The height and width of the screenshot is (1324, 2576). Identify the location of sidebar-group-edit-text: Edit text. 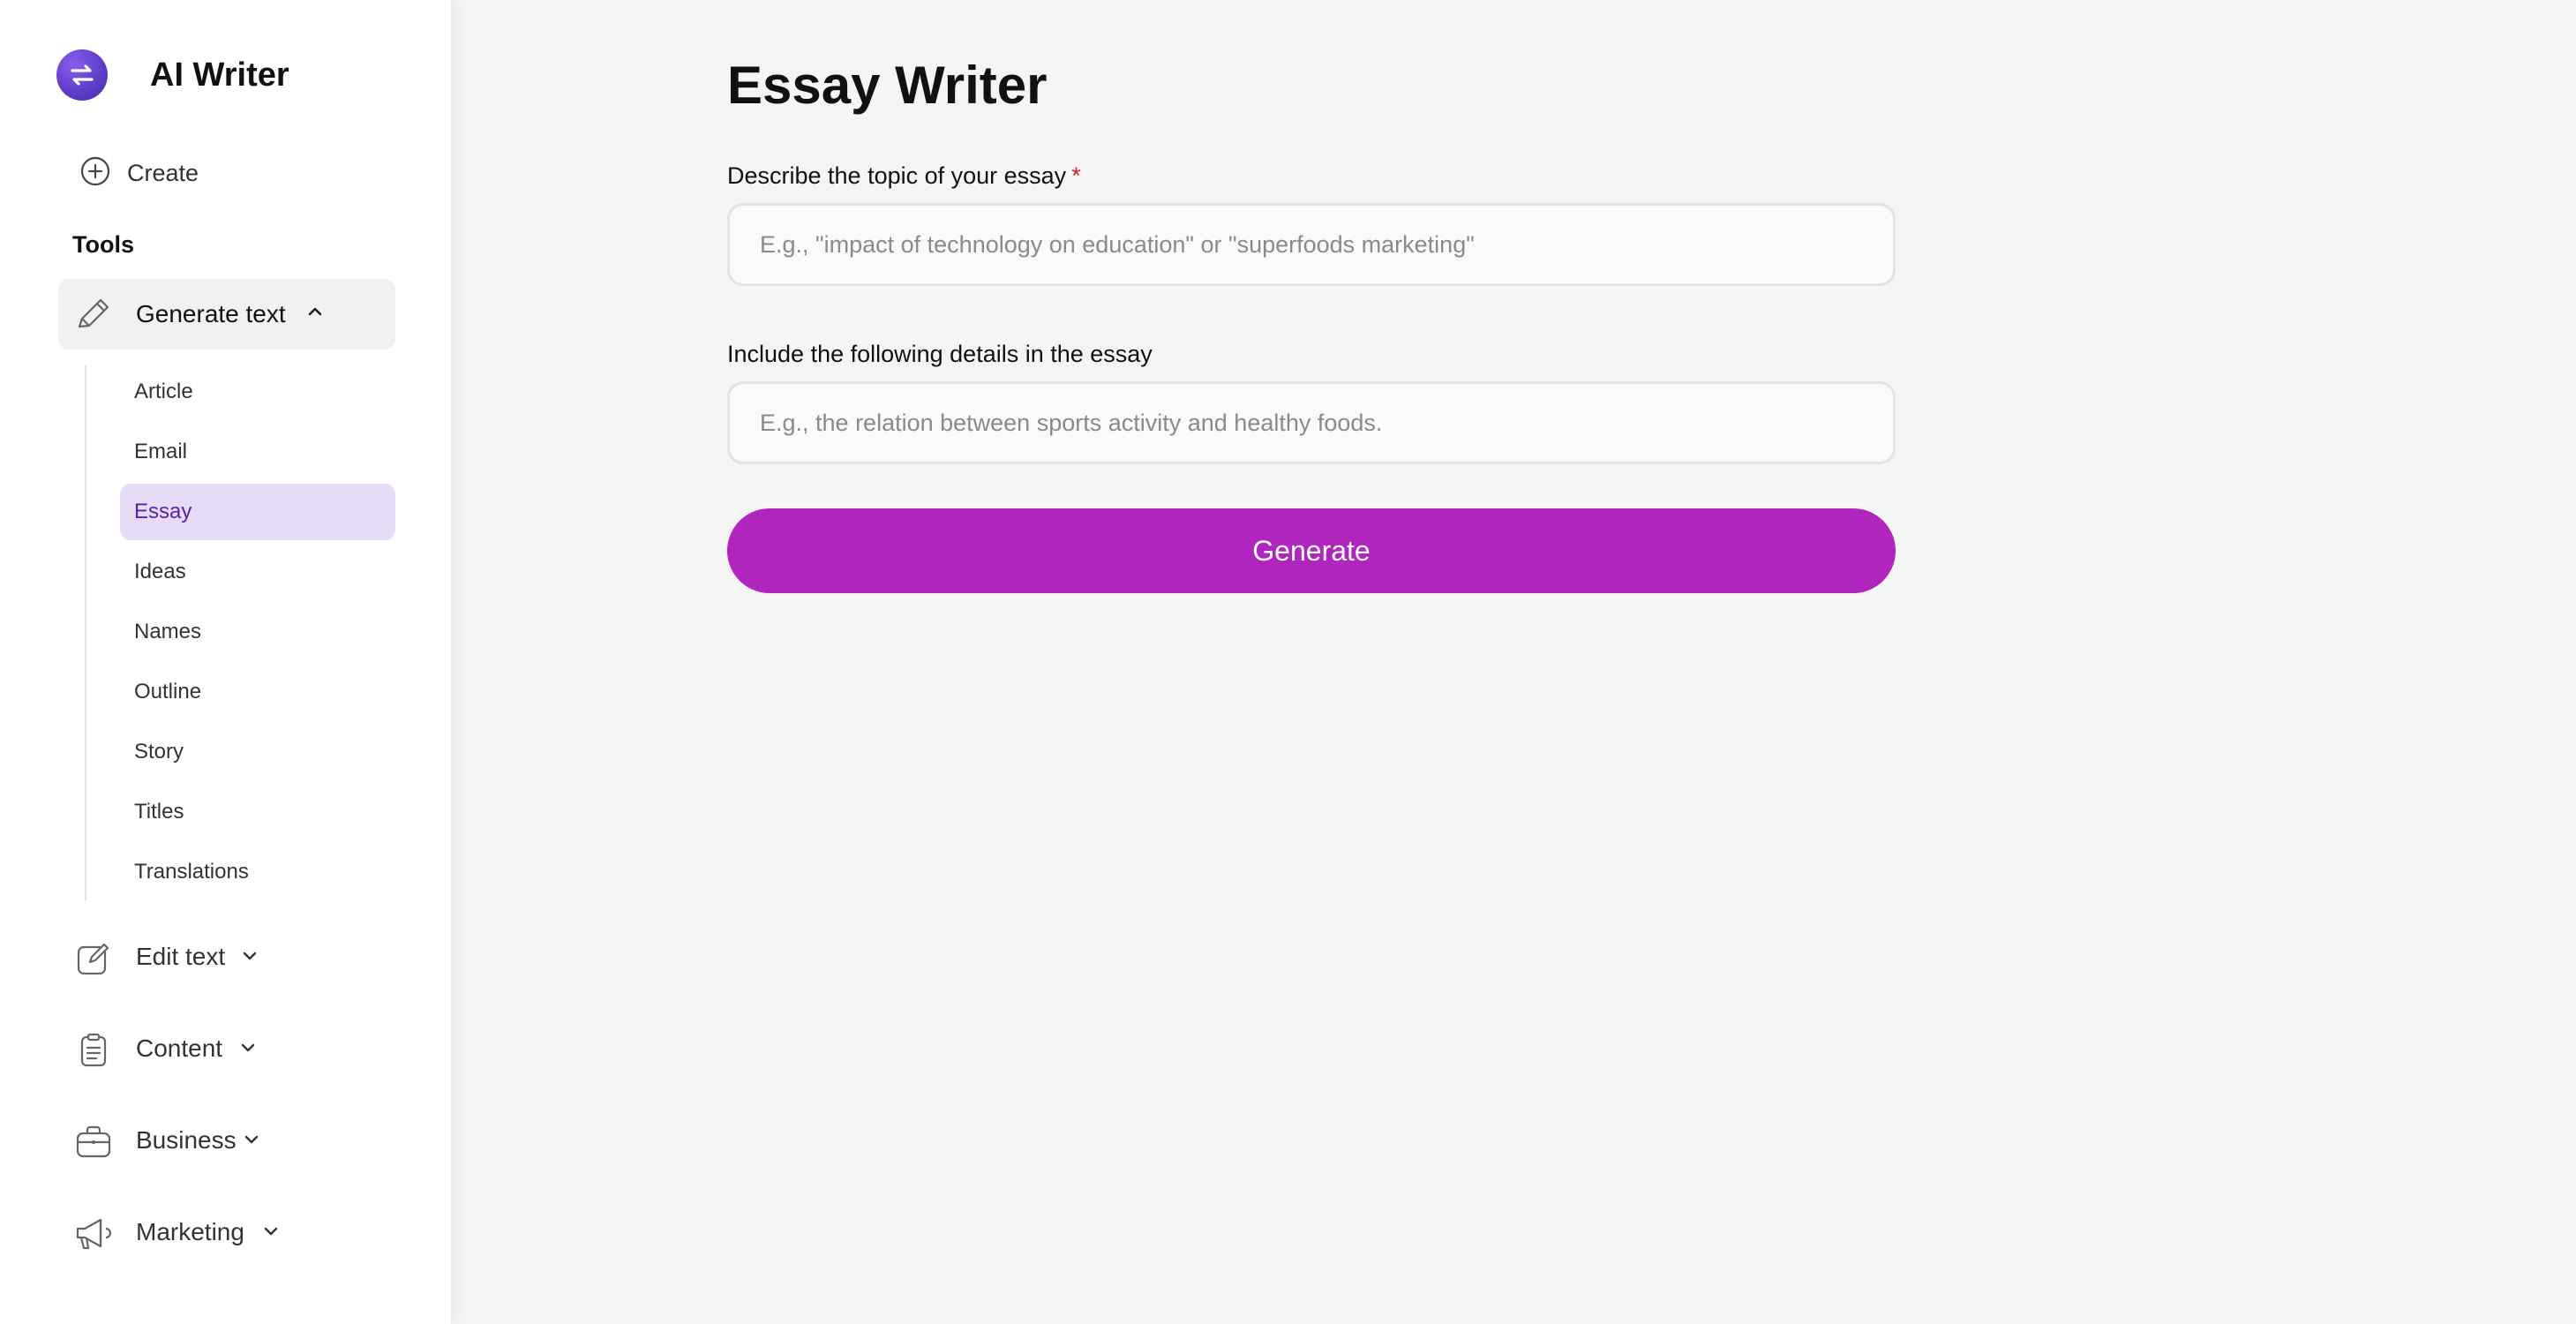
(226, 957).